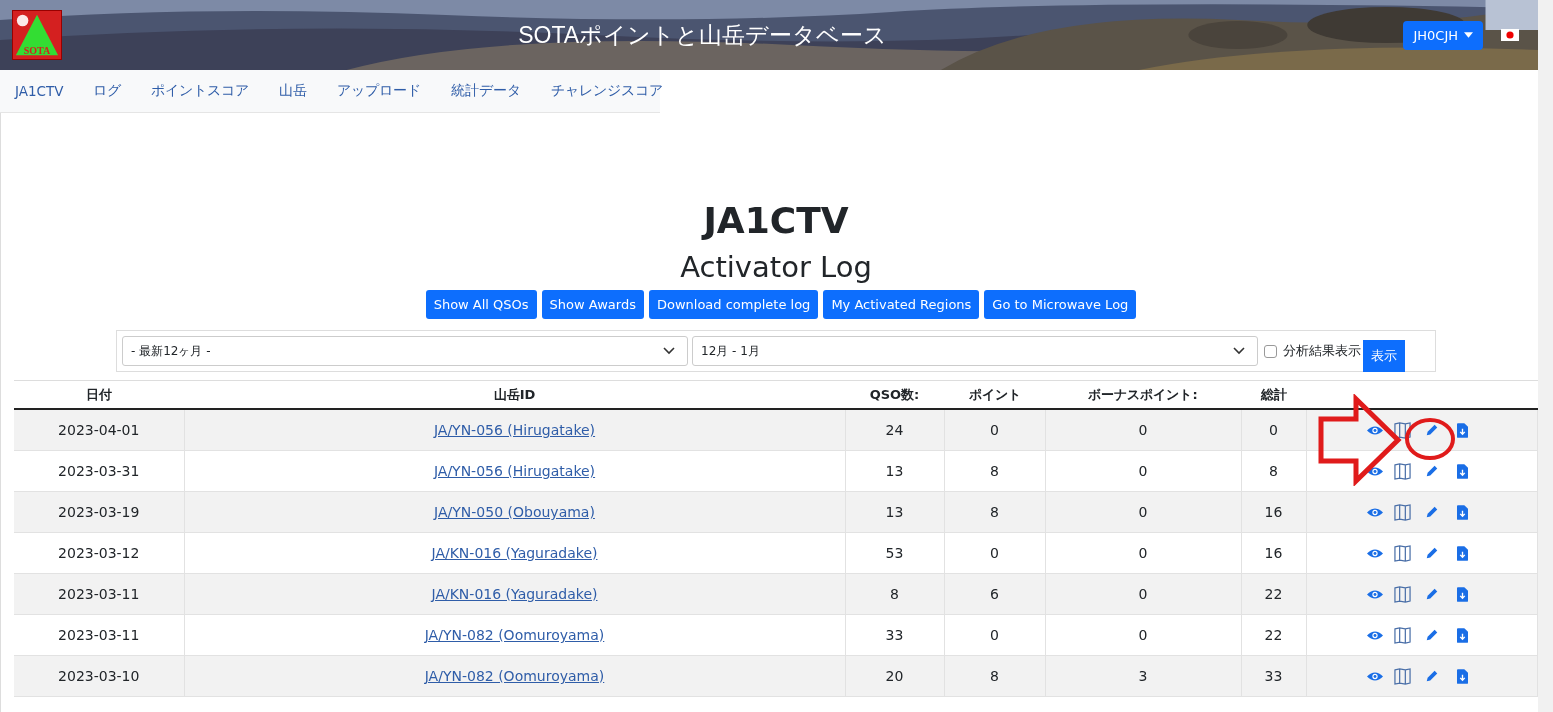 The width and height of the screenshot is (1553, 712). What do you see at coordinates (379, 91) in the screenshot?
I see `nav-link: アップロード` at bounding box center [379, 91].